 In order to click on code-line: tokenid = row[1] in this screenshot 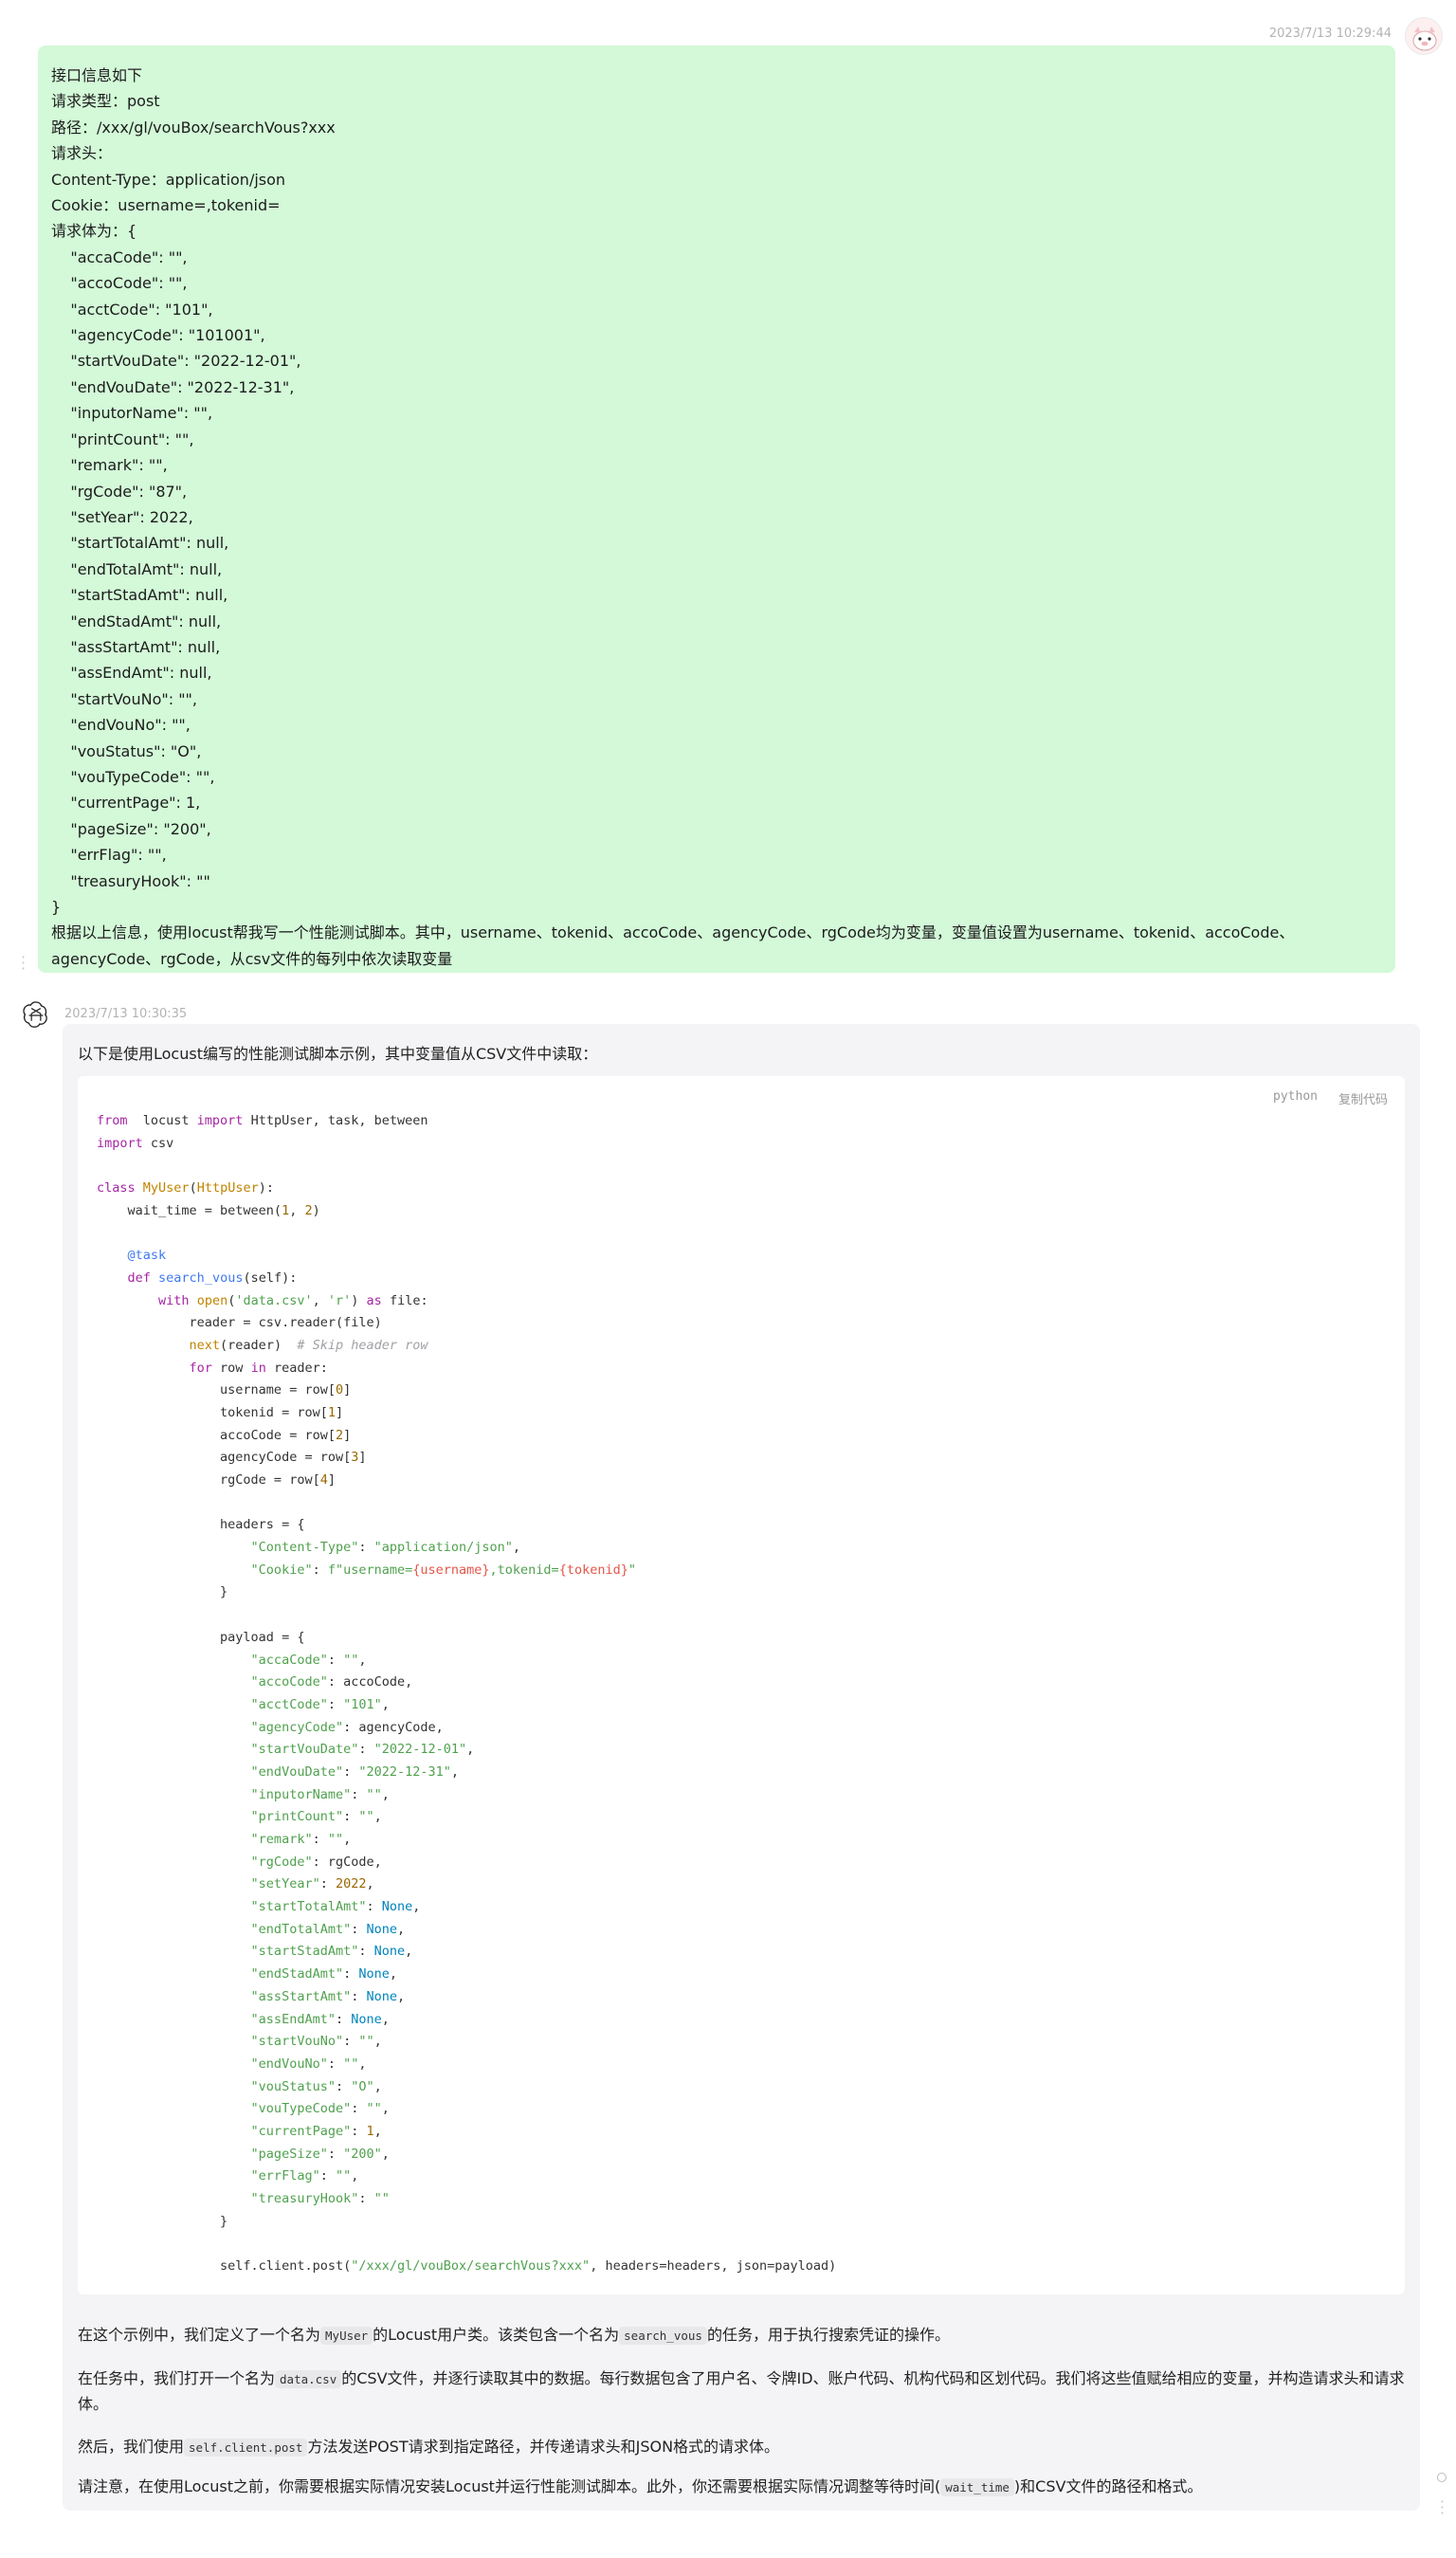, I will do `click(466, 1413)`.